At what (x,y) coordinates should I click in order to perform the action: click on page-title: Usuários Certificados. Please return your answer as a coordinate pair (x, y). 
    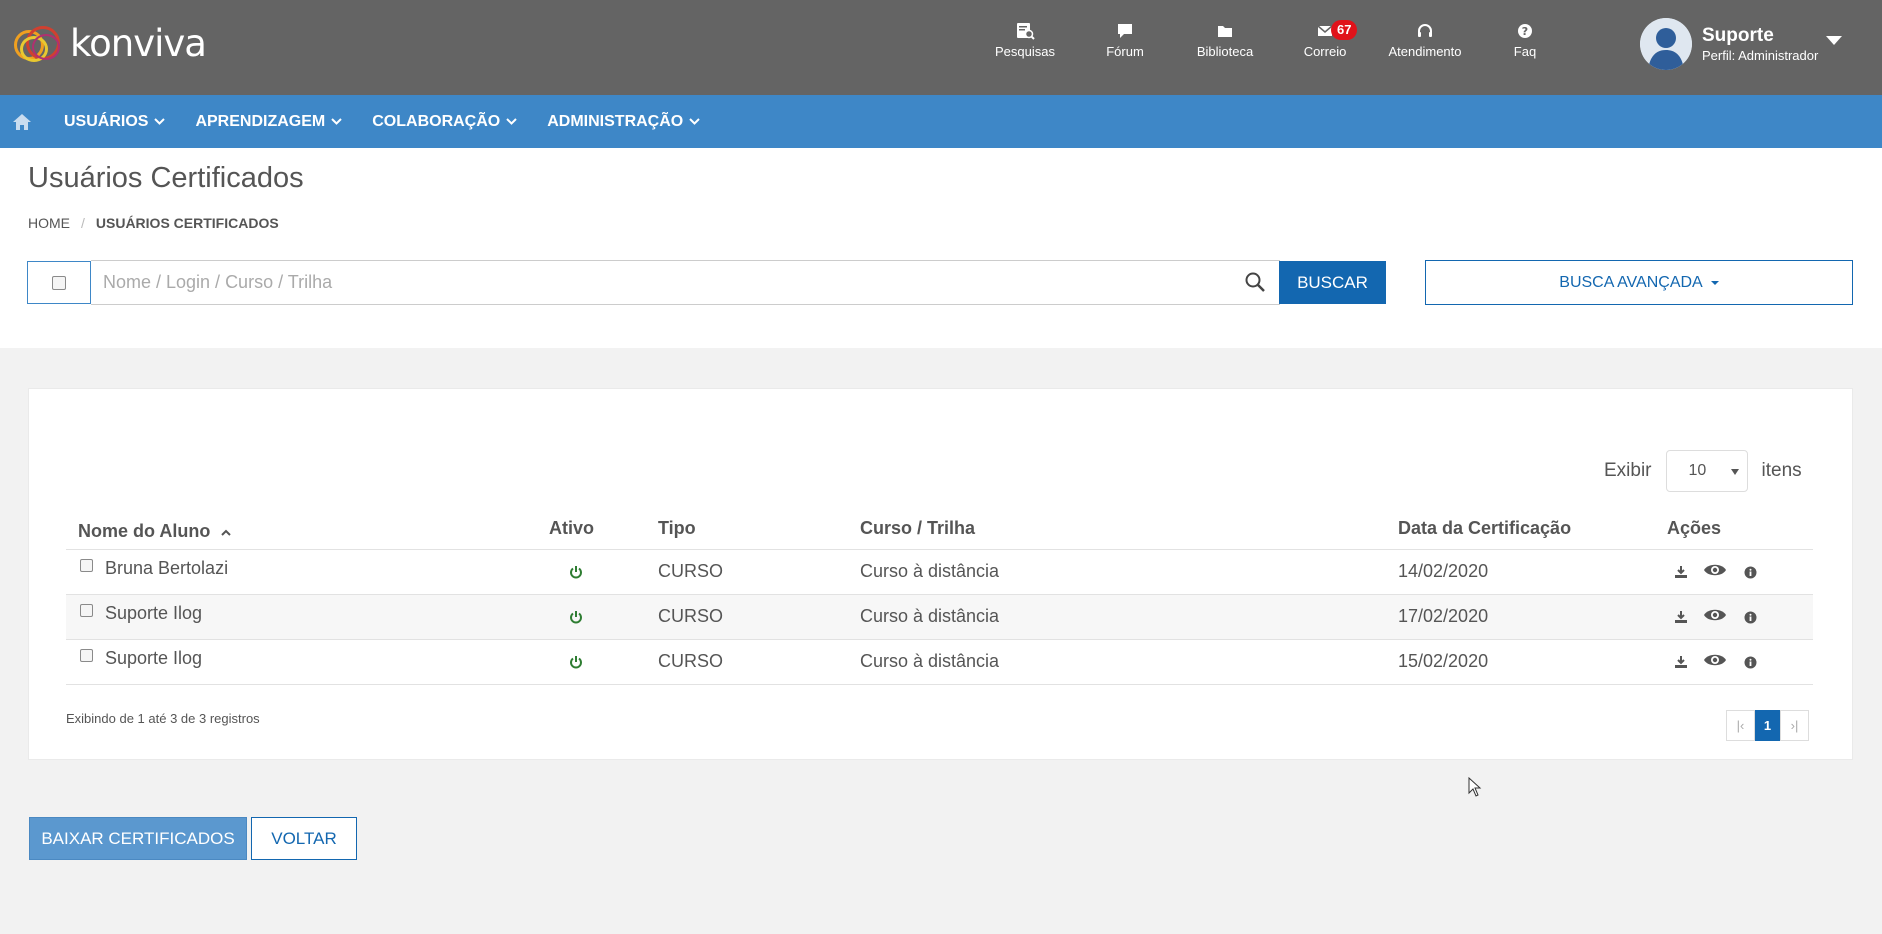
    Looking at the image, I should click on (166, 178).